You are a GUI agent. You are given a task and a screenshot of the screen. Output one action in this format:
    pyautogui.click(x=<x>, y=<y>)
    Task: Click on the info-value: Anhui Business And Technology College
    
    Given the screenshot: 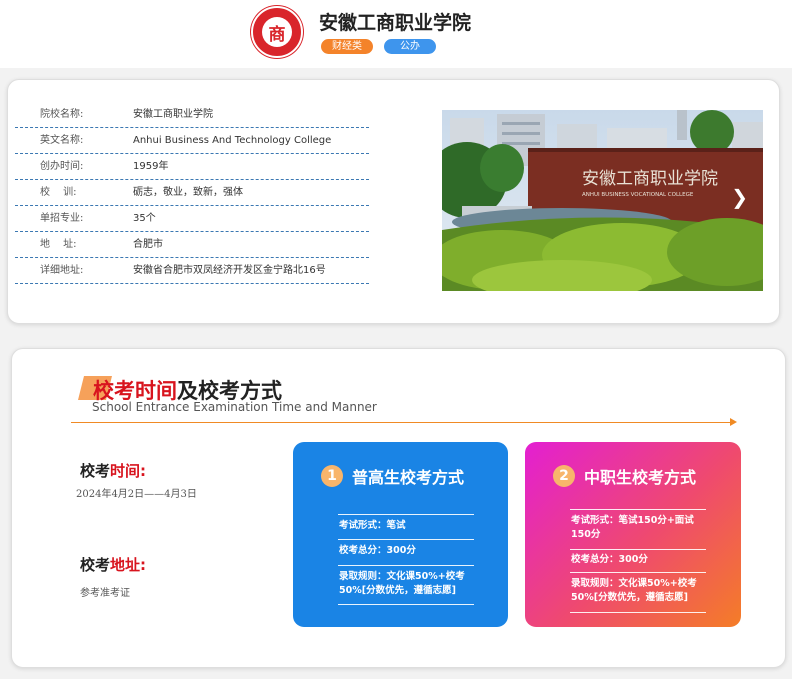 What is the action you would take?
    pyautogui.click(x=232, y=140)
    